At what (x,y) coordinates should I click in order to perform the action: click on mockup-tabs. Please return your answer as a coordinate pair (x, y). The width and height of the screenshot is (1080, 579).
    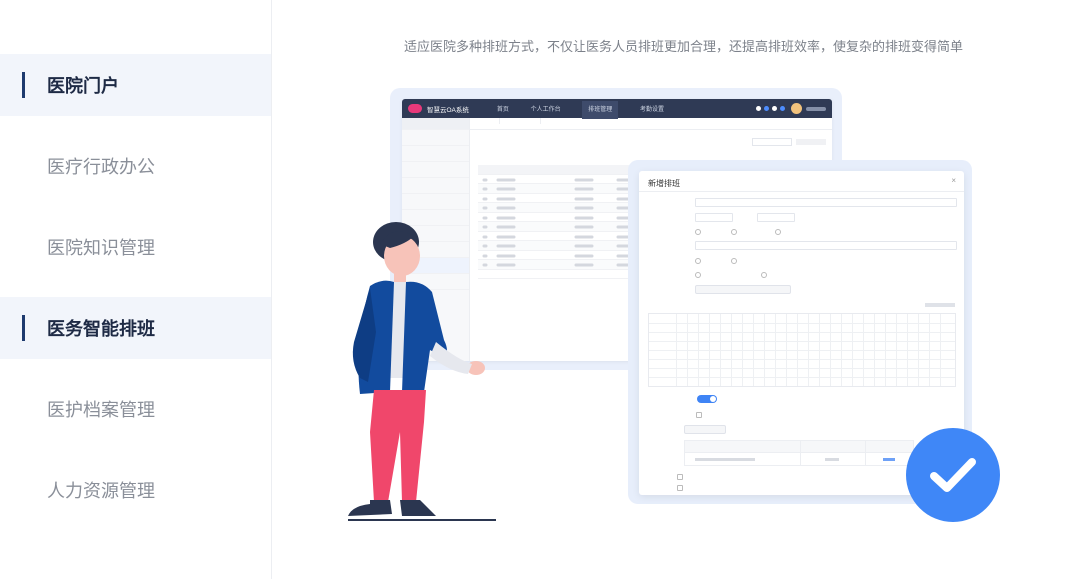
    Looking at the image, I should click on (651, 124).